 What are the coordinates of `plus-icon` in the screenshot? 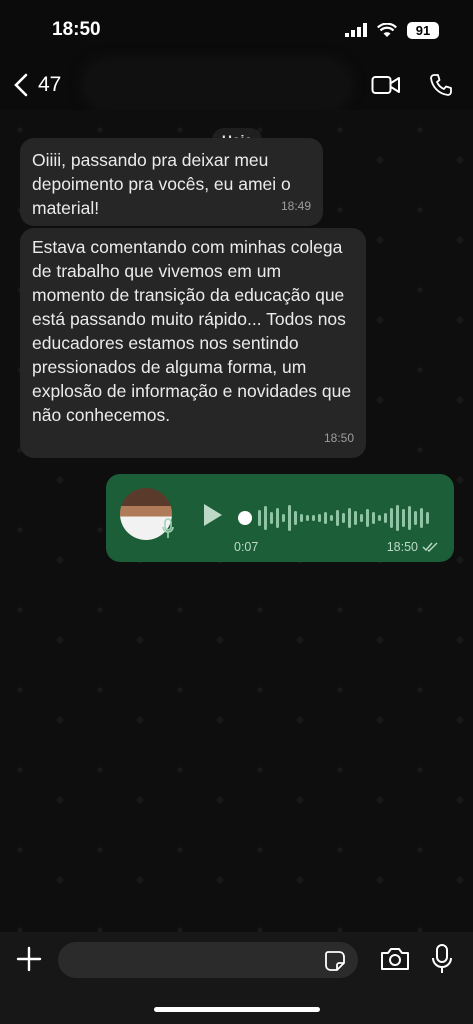 It's located at (29, 959).